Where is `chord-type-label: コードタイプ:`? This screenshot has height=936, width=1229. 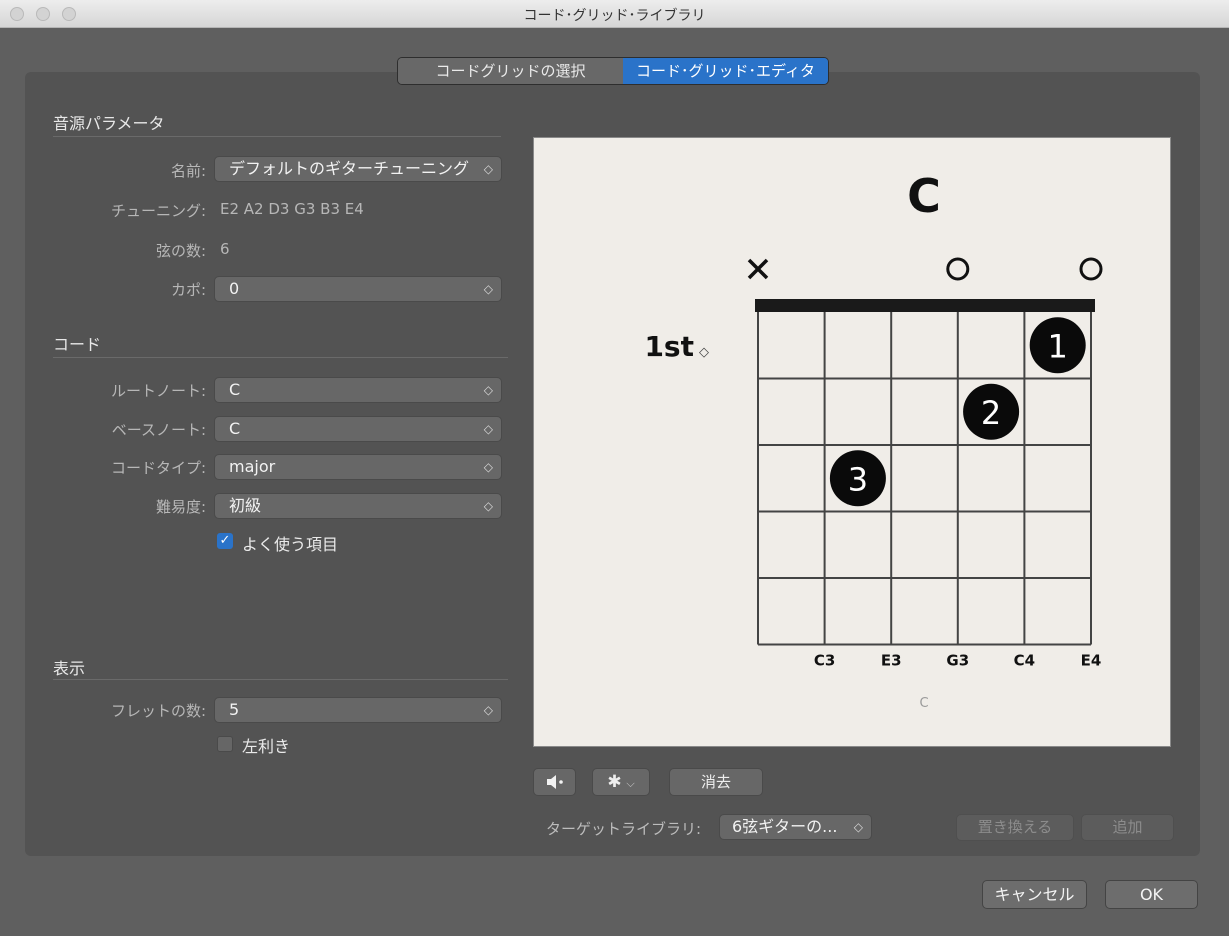
chord-type-label: コードタイプ: is located at coordinates (158, 468).